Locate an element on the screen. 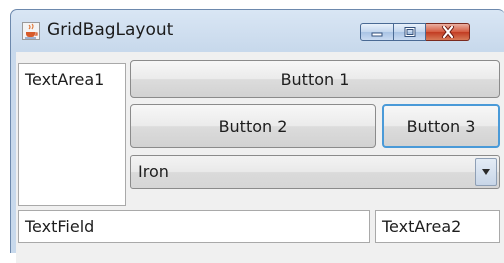 The image size is (504, 263). minimize-button is located at coordinates (377, 32).